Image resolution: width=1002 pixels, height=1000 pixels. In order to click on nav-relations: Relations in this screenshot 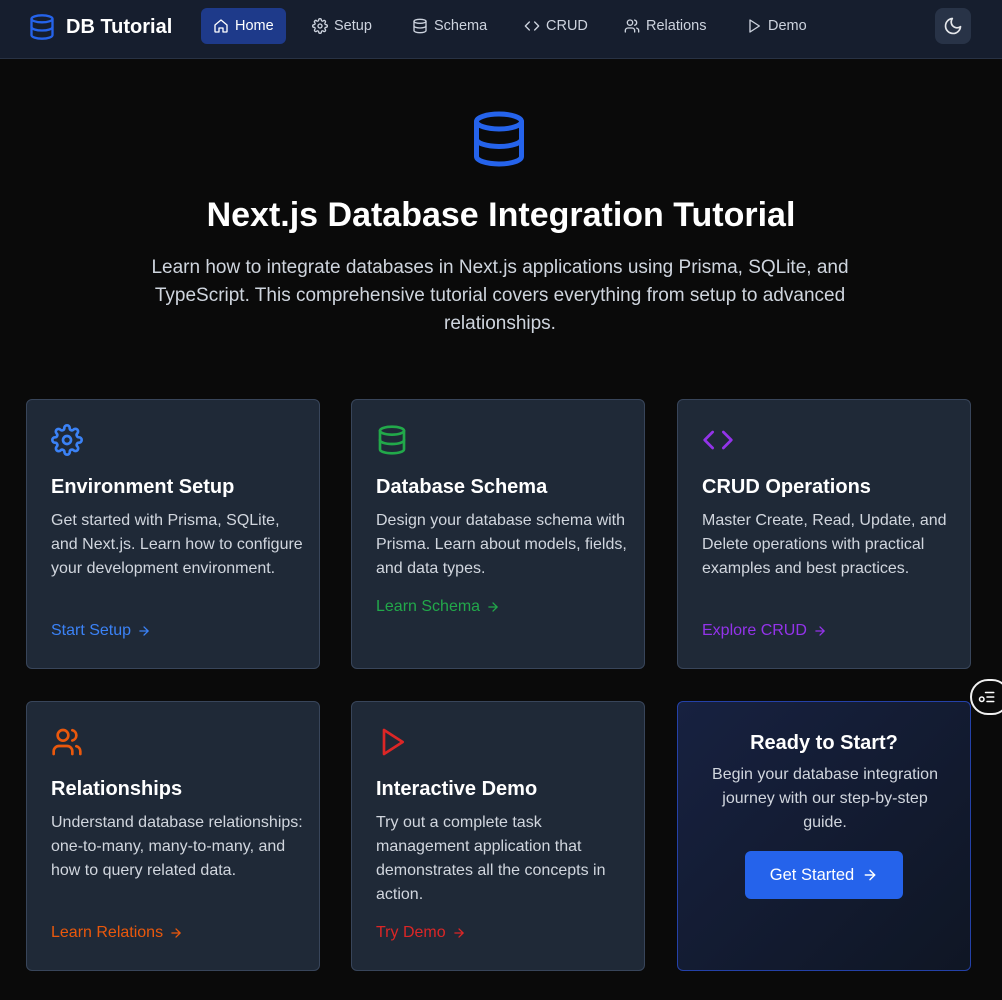, I will do `click(665, 26)`.